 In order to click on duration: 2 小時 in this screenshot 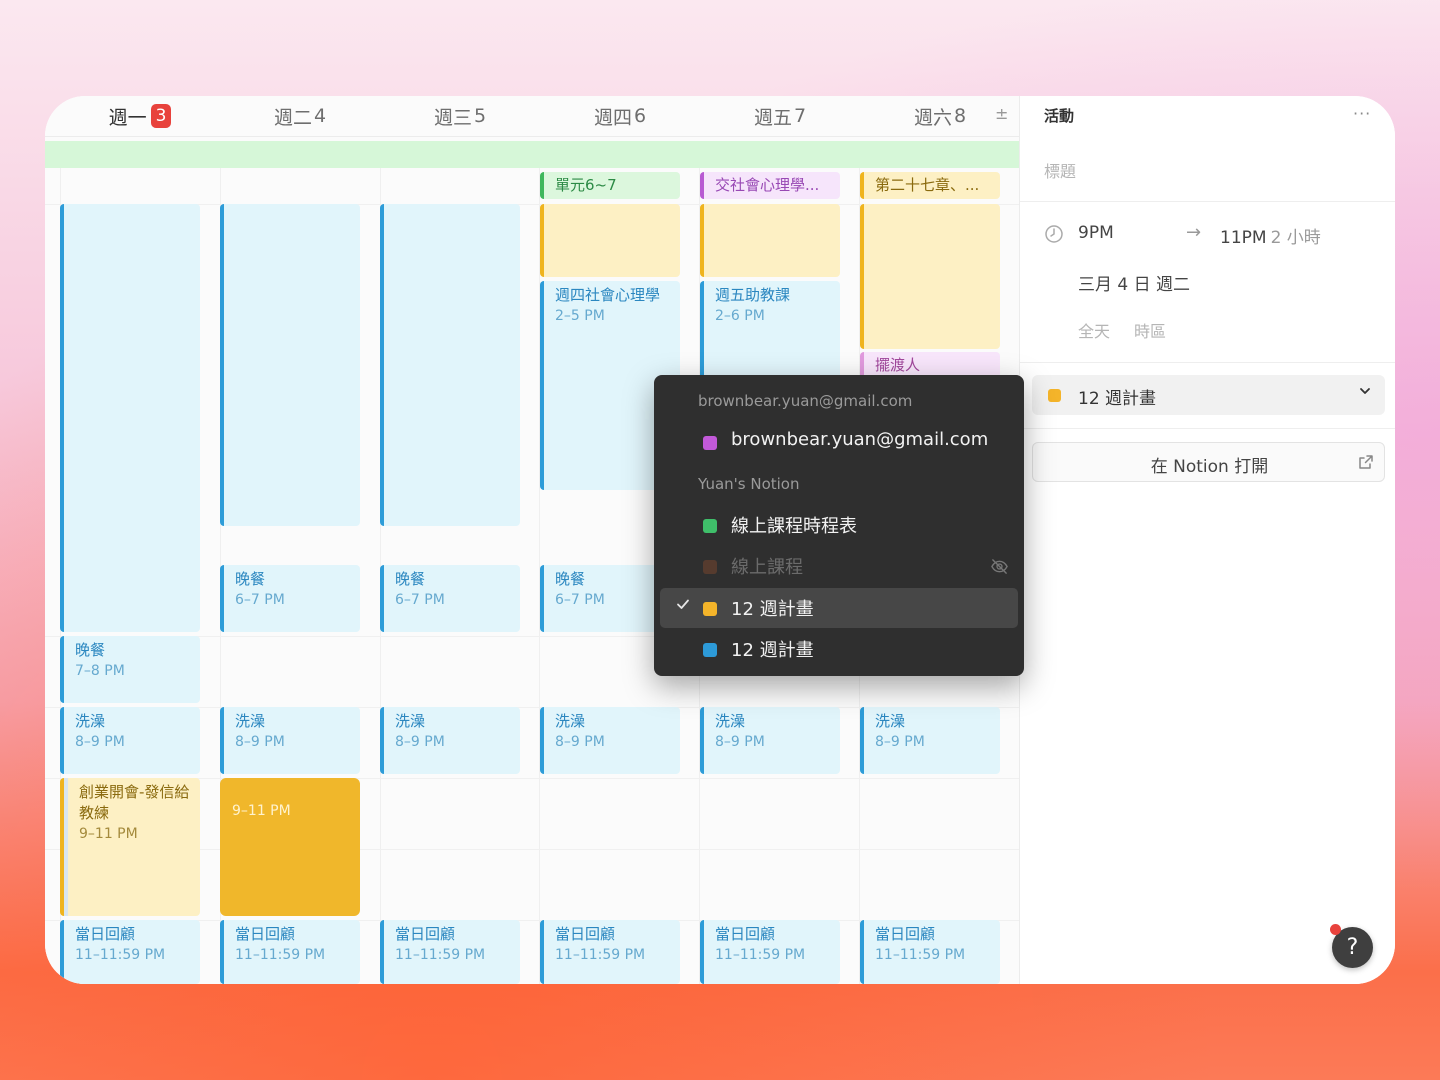, I will do `click(1295, 238)`.